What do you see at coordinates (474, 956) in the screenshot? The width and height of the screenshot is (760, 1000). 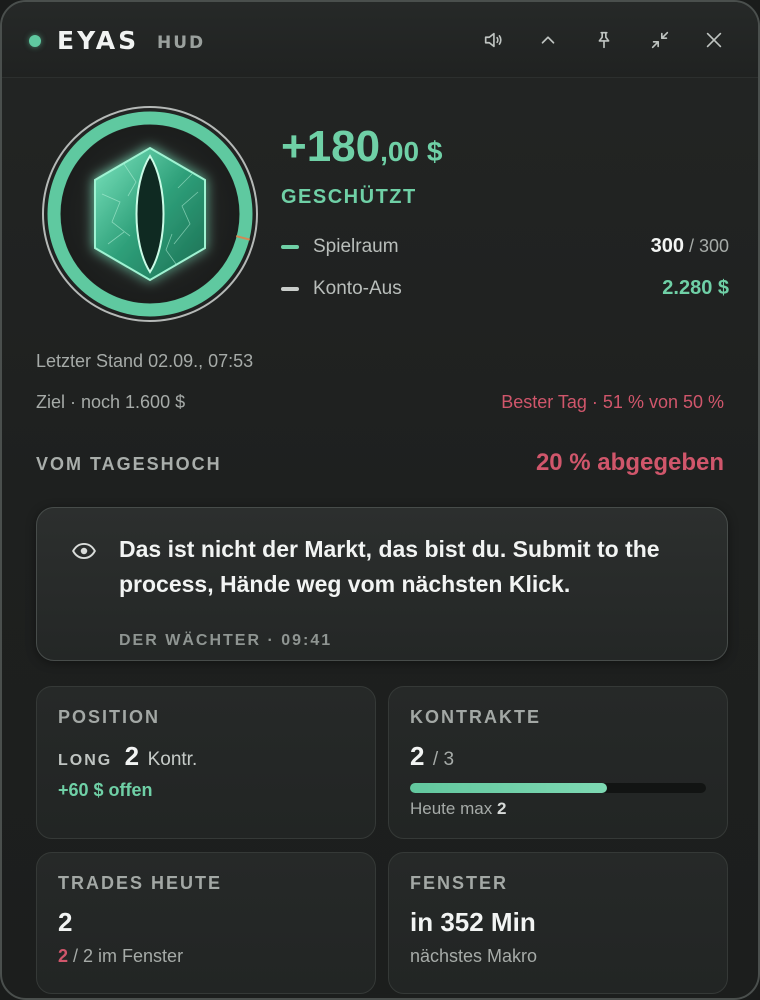 I see `window-note: nächstes Makro` at bounding box center [474, 956].